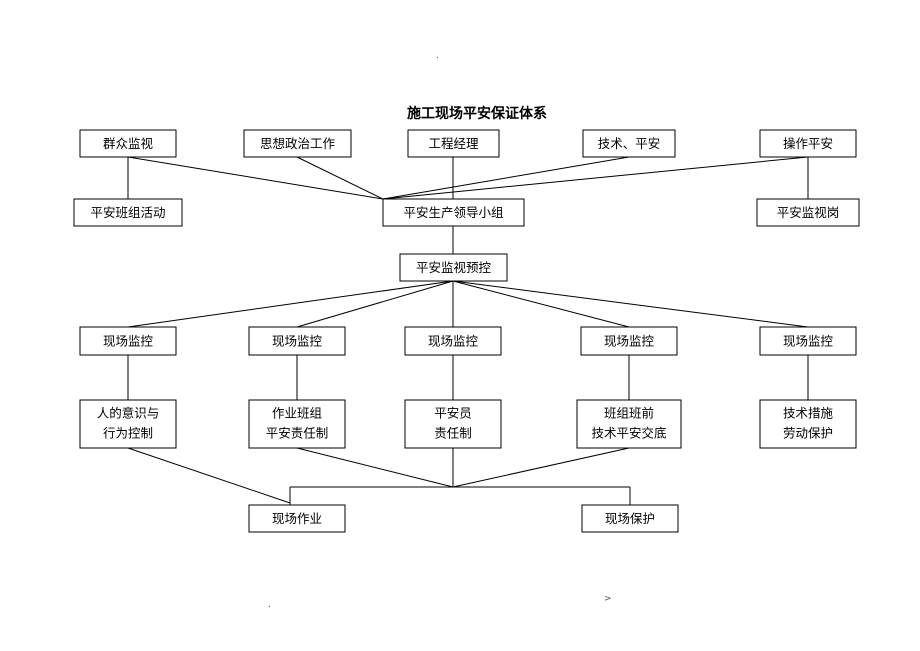 This screenshot has width=920, height=651. I want to click on page-title: 施工现场平安保证体系, so click(477, 113).